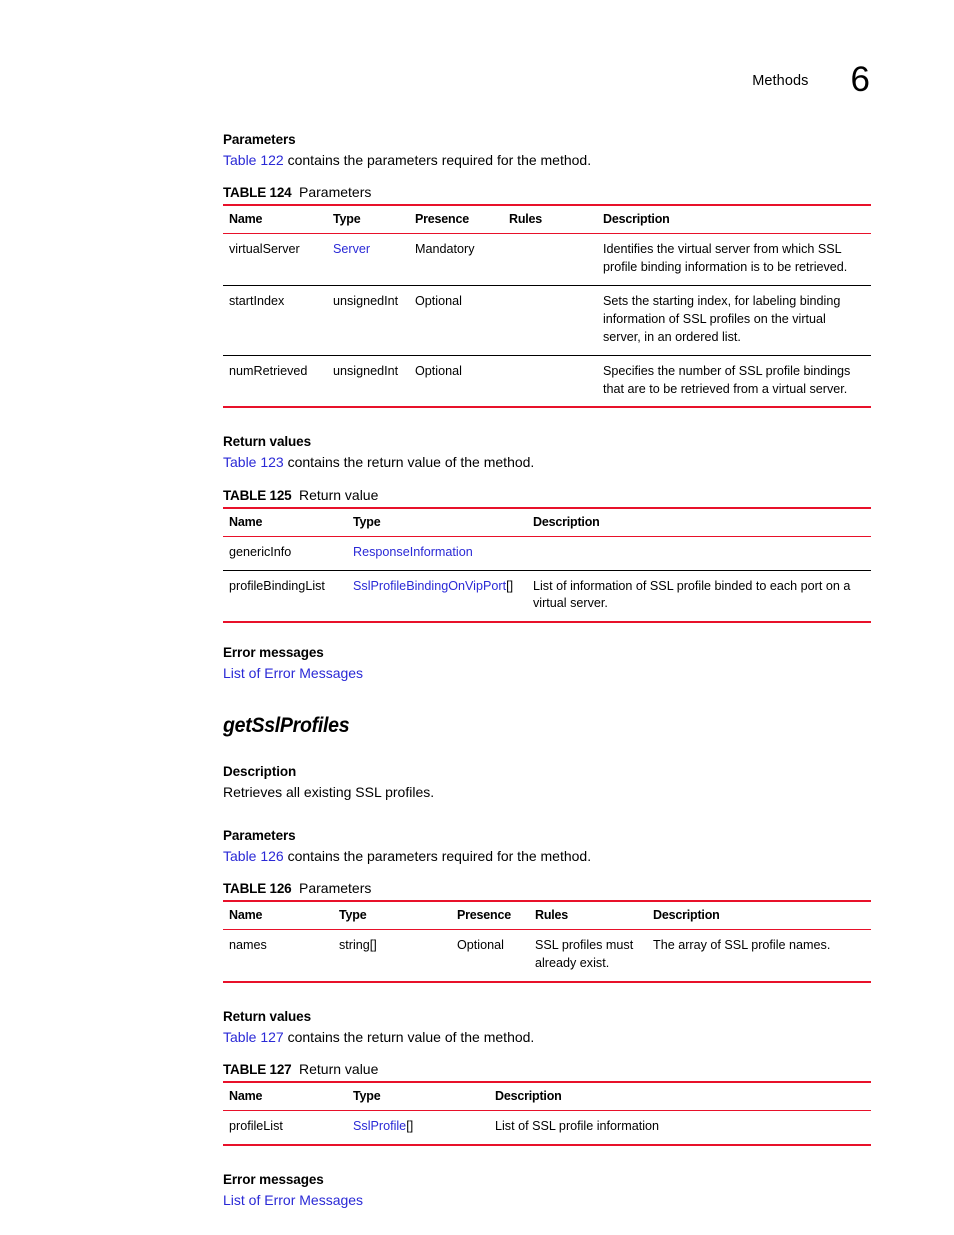 This screenshot has width=954, height=1235. I want to click on chapter-number: 6, so click(860, 79).